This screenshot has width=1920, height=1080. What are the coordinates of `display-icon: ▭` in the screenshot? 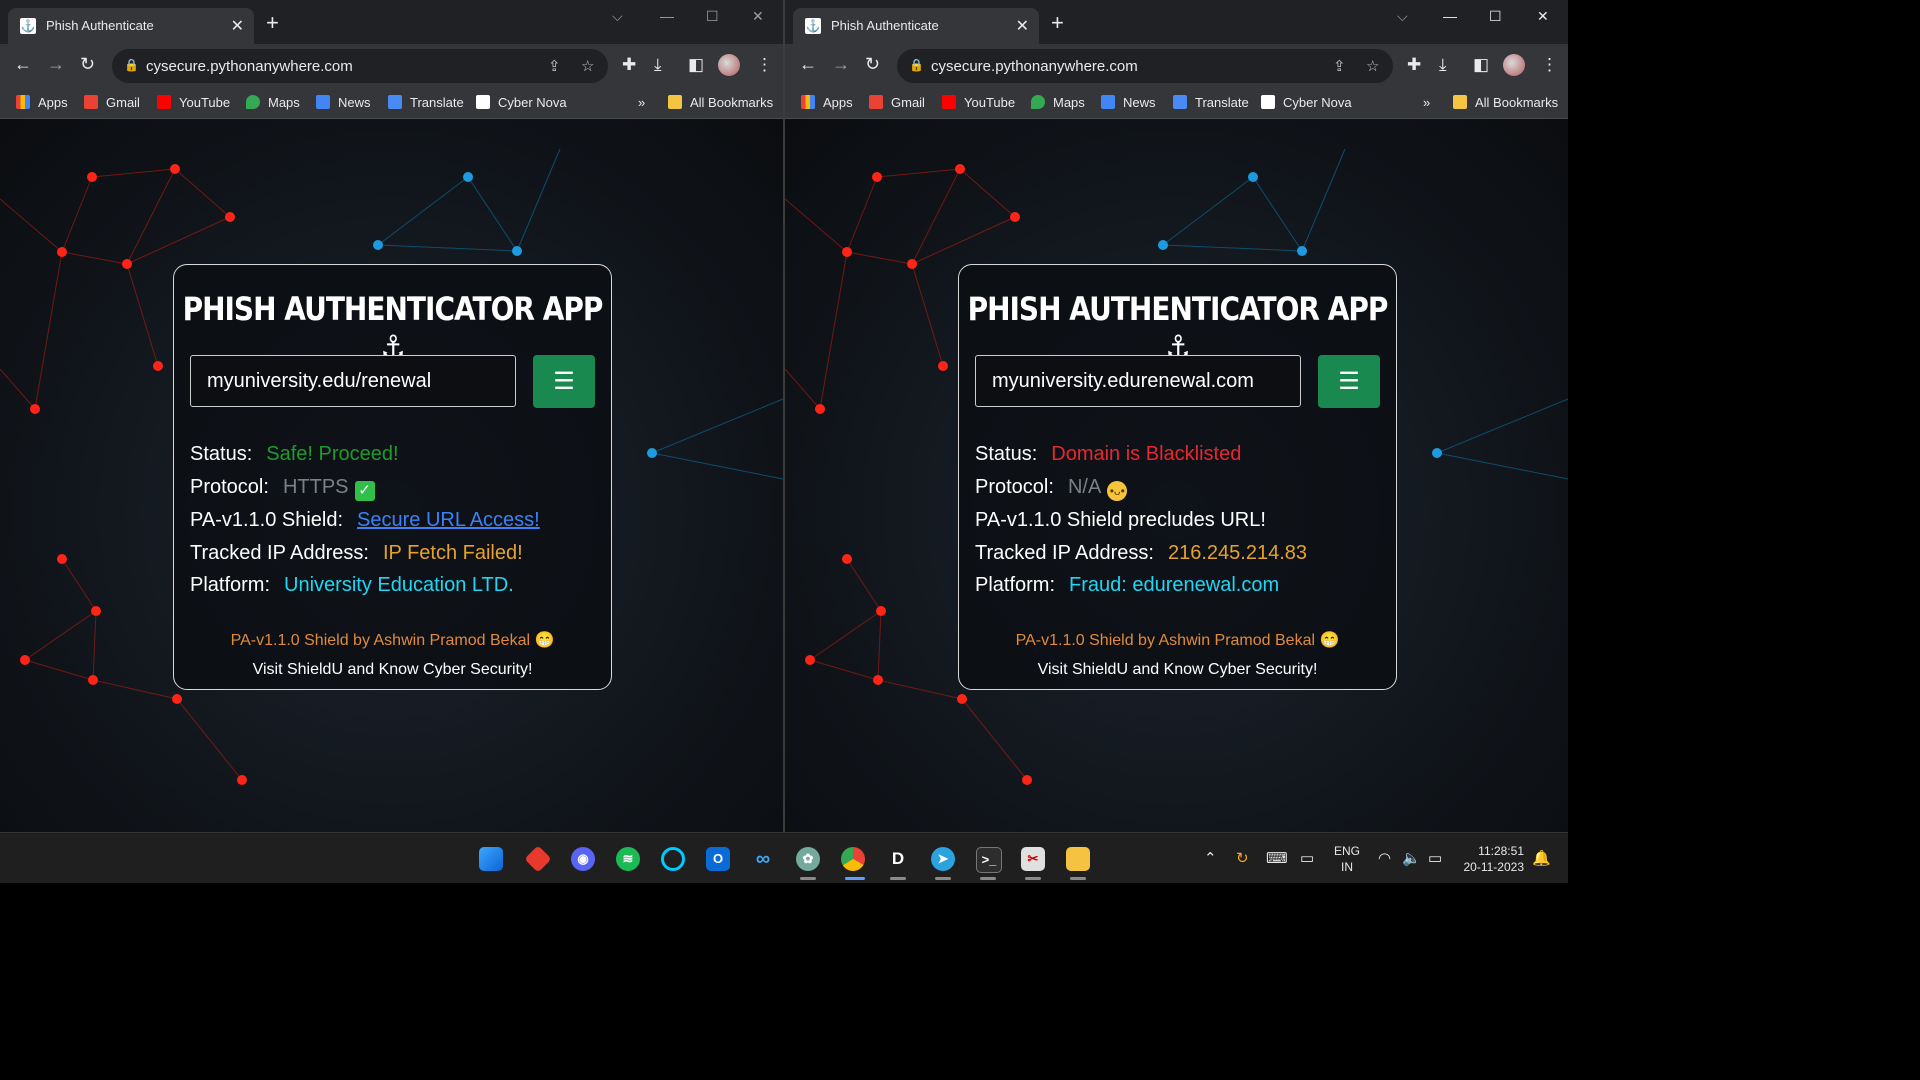 It's located at (1307, 858).